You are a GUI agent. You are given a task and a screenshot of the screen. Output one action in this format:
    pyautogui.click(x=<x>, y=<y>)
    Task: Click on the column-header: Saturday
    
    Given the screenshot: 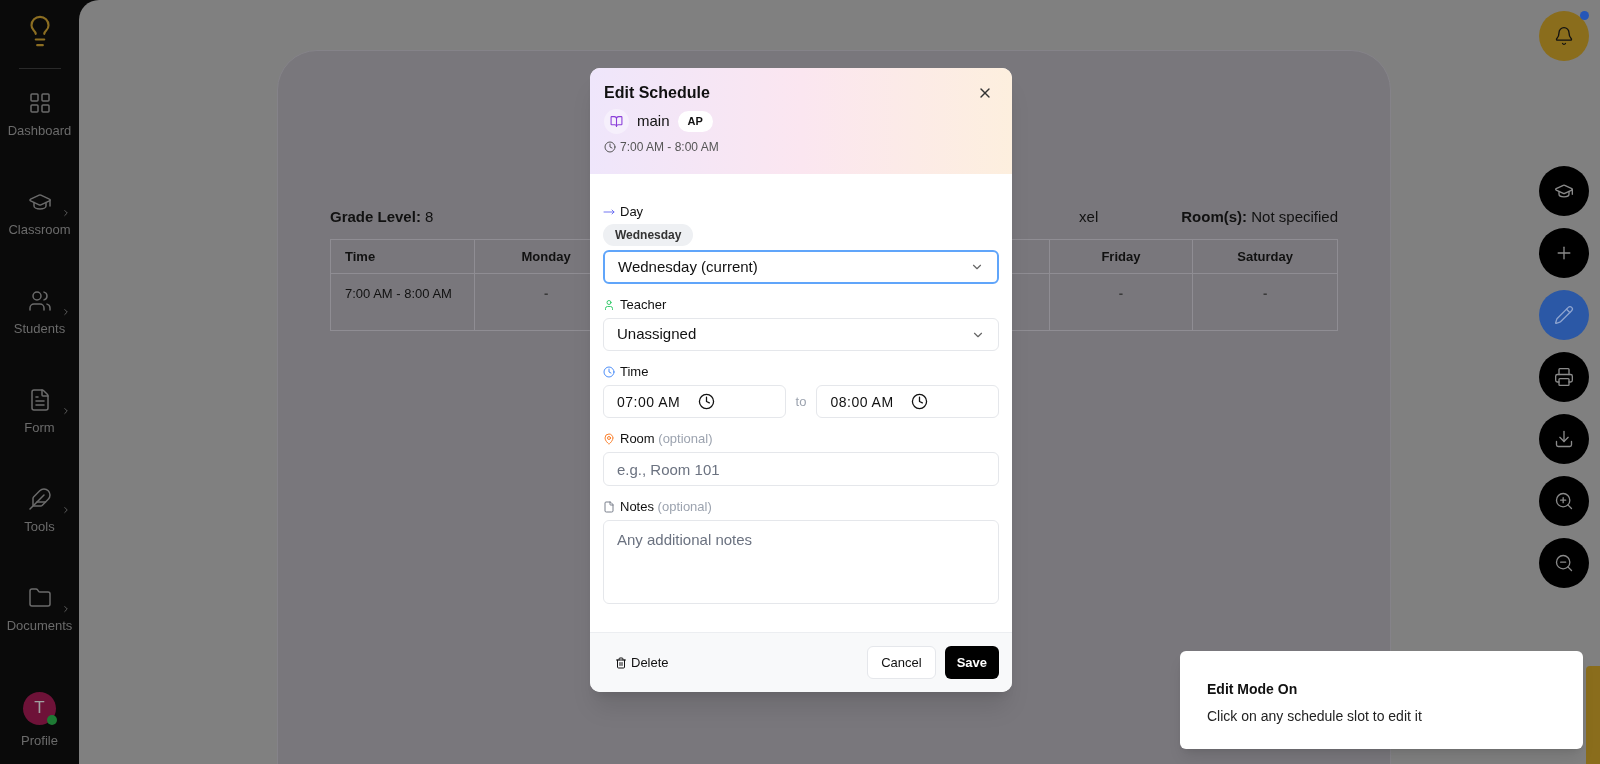 What is the action you would take?
    pyautogui.click(x=1265, y=256)
    